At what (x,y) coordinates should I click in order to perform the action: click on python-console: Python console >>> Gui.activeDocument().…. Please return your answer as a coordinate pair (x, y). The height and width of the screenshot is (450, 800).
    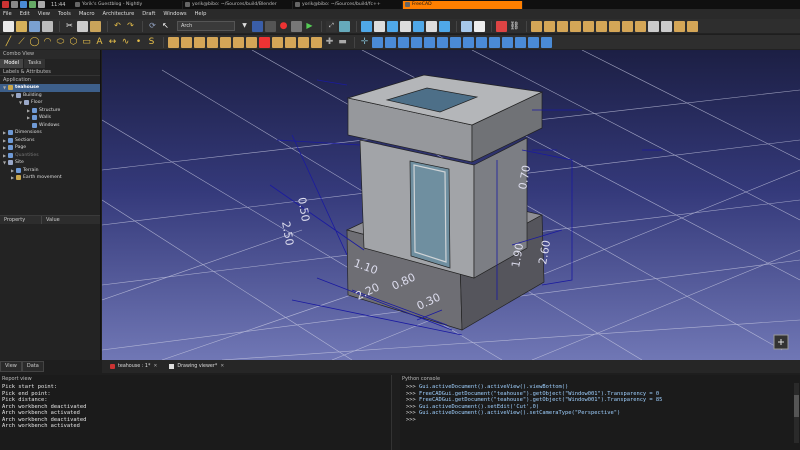
    Looking at the image, I should click on (600, 412).